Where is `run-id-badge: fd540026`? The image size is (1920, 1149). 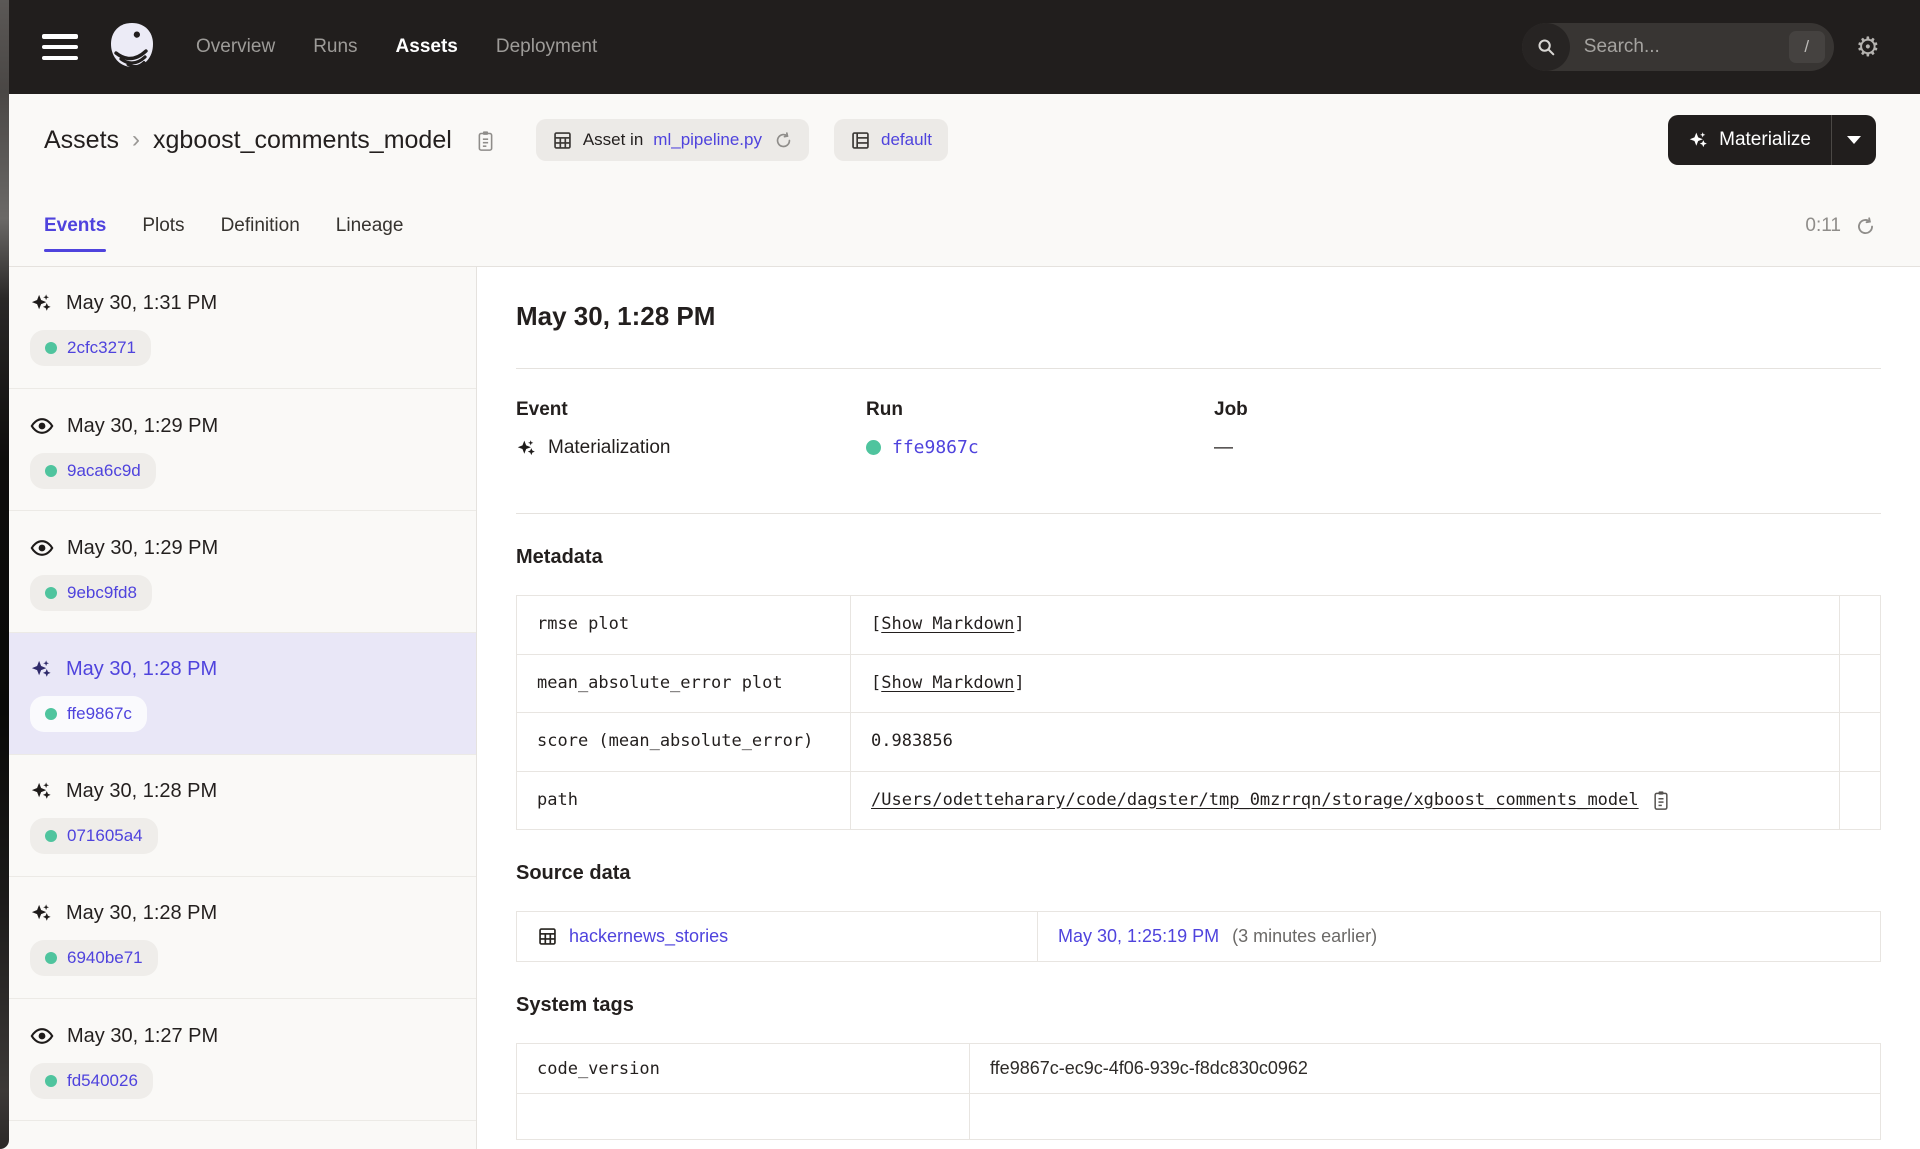
run-id-badge: fd540026 is located at coordinates (91, 1081).